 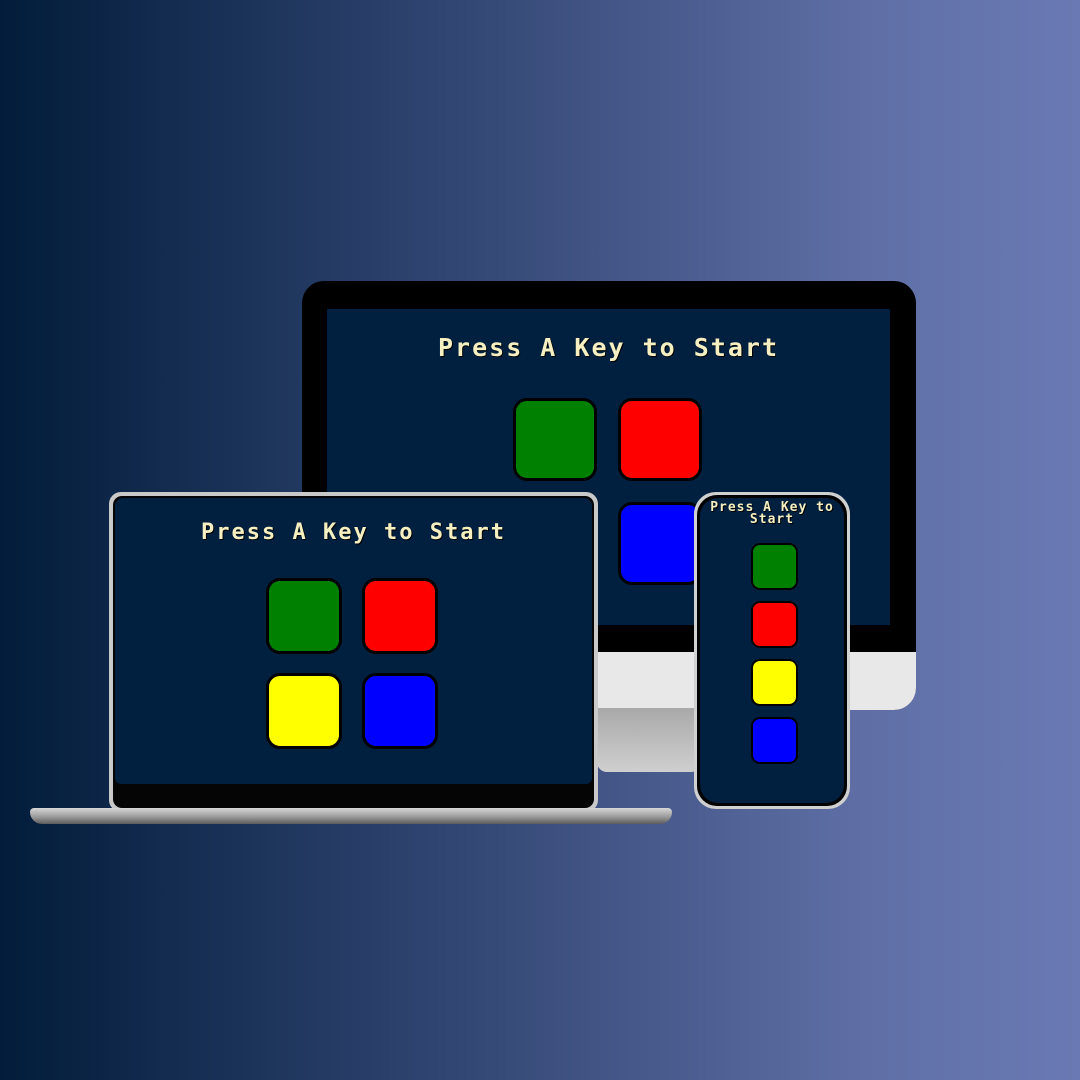 I want to click on laptop-start-prompt: Press A Key to Start, so click(x=353, y=532).